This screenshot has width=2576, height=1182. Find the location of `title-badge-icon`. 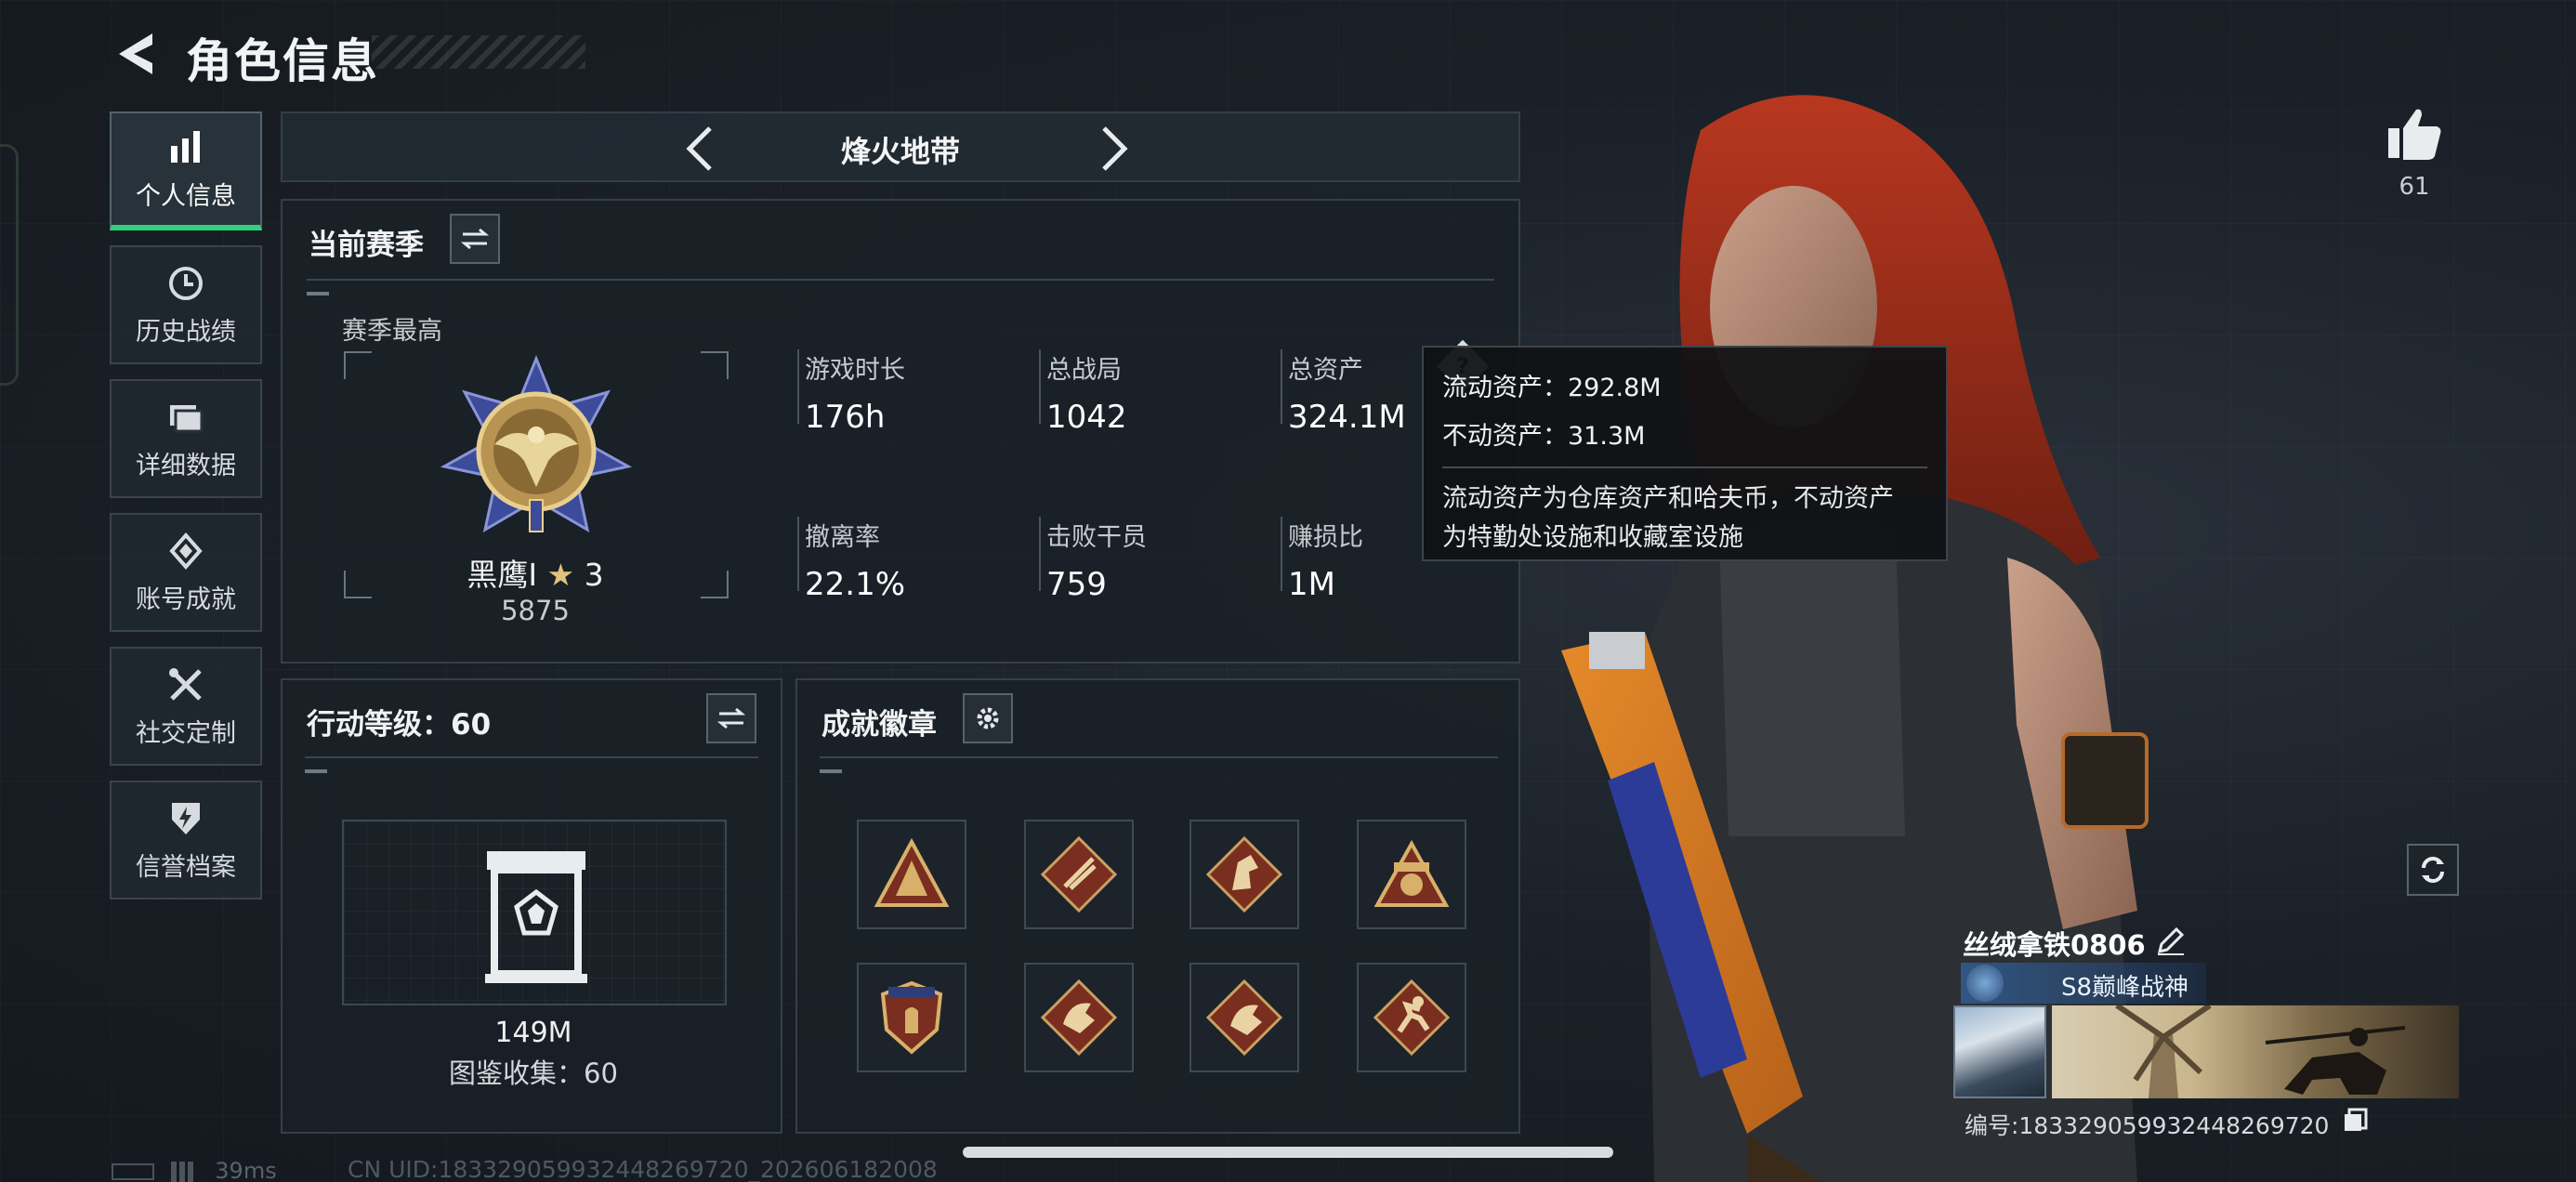

title-badge-icon is located at coordinates (1985, 983).